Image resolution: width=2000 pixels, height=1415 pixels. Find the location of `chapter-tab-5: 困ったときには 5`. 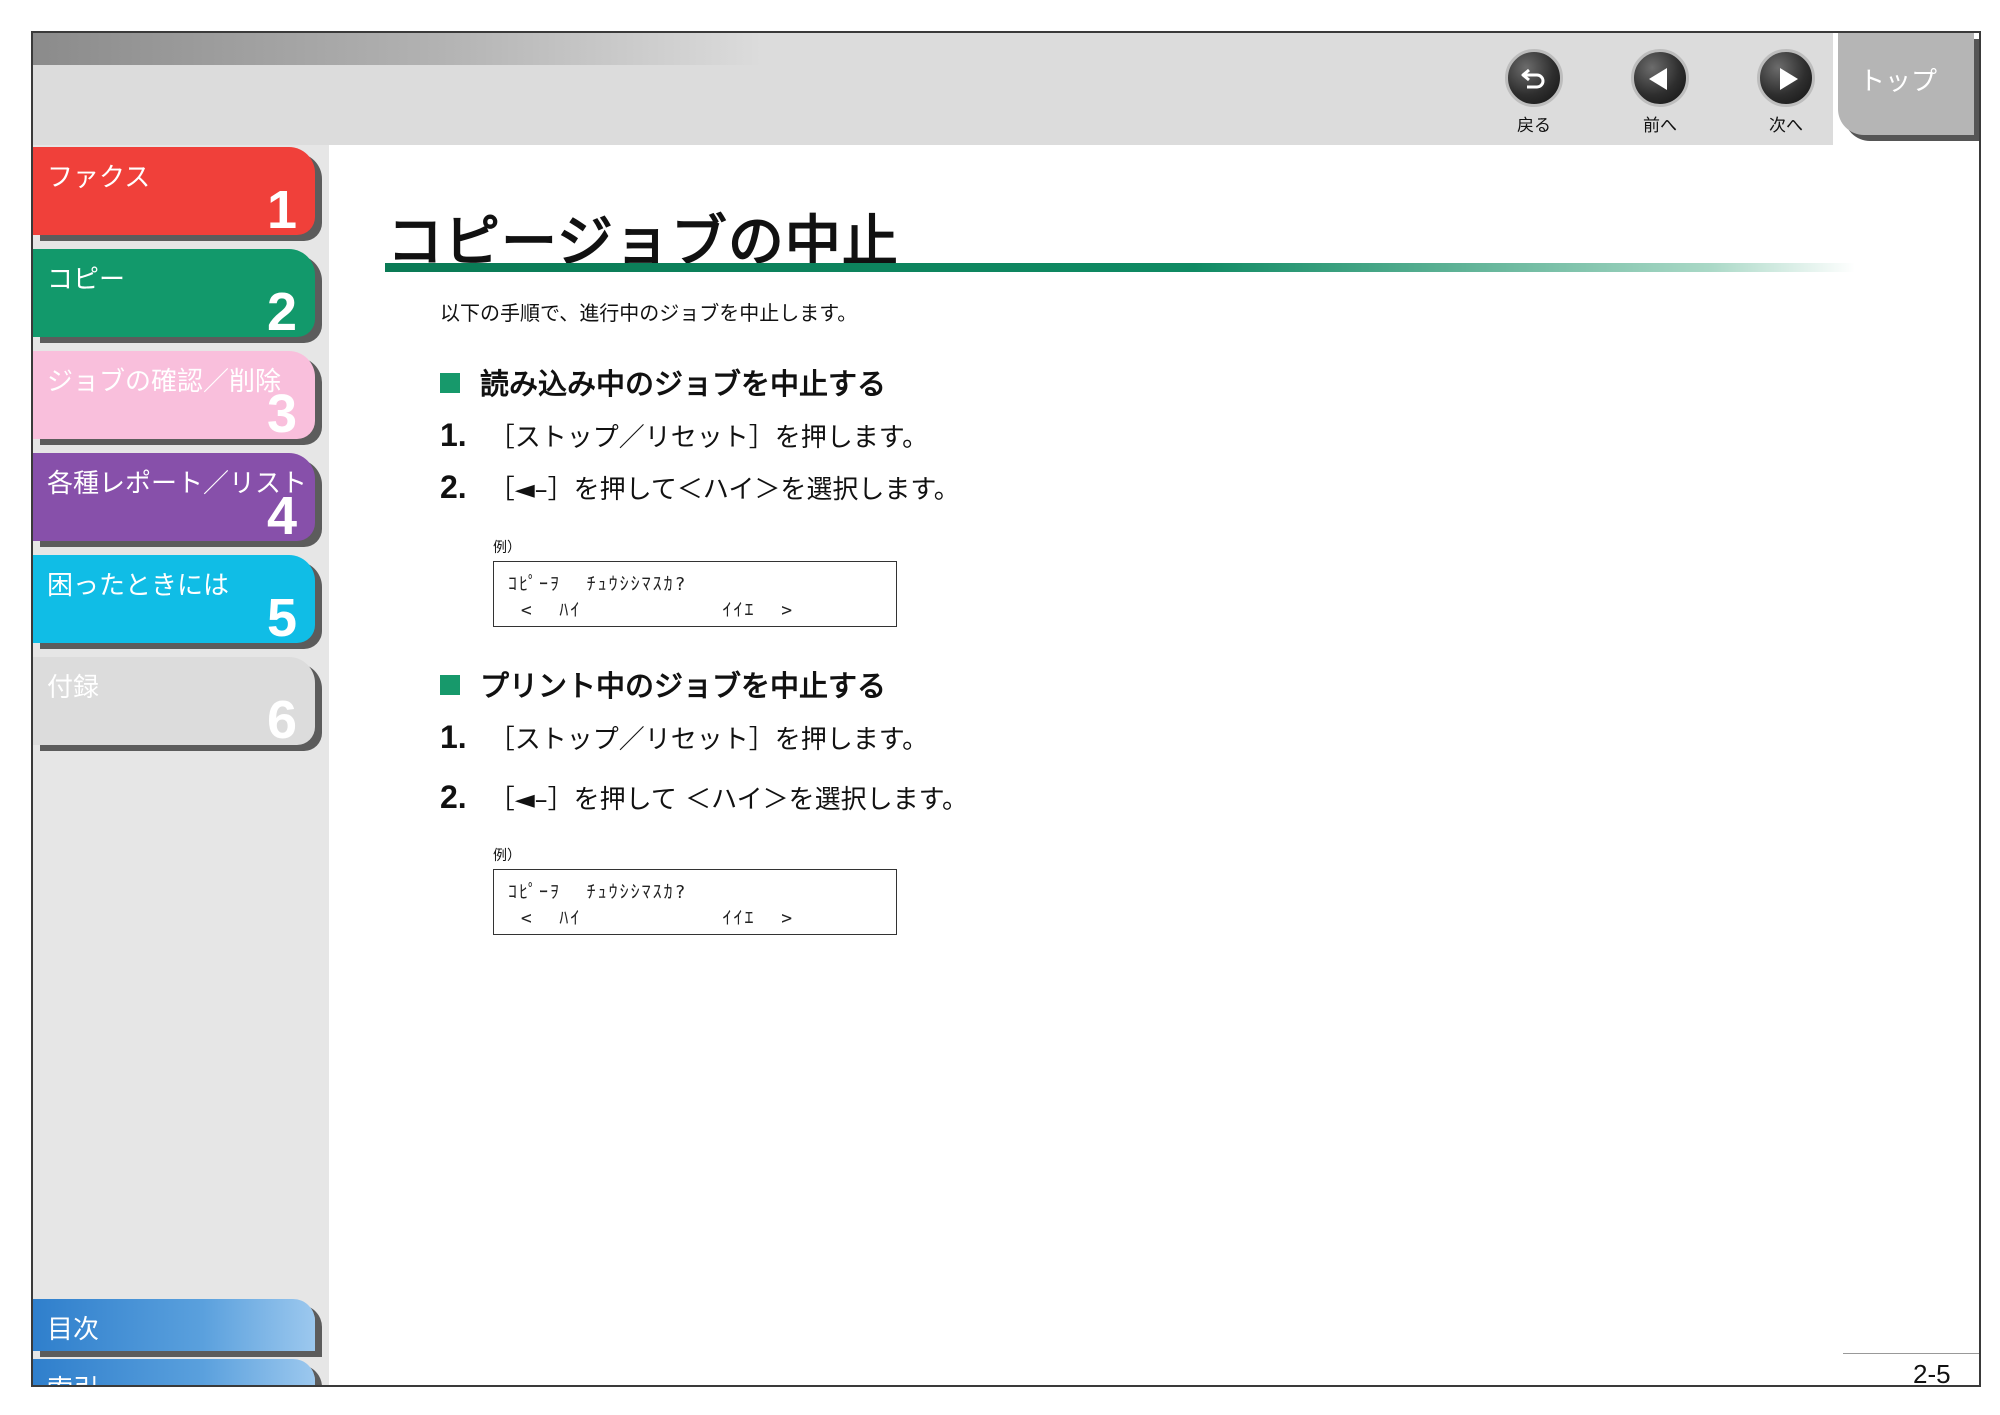

chapter-tab-5: 困ったときには 5 is located at coordinates (175, 600).